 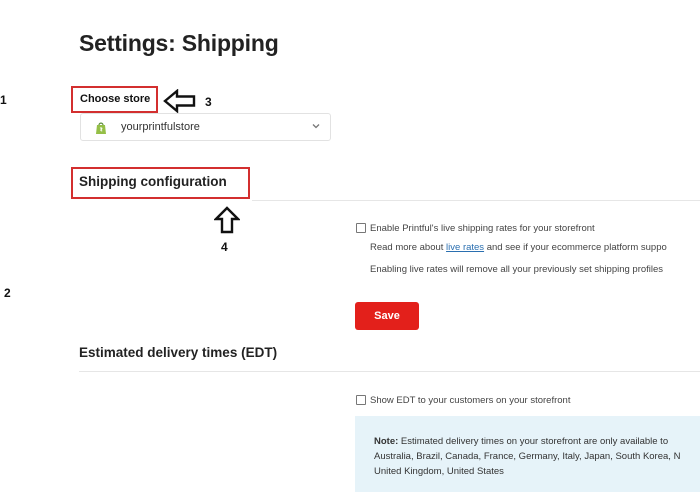 I want to click on note-label: Note:, so click(x=386, y=441).